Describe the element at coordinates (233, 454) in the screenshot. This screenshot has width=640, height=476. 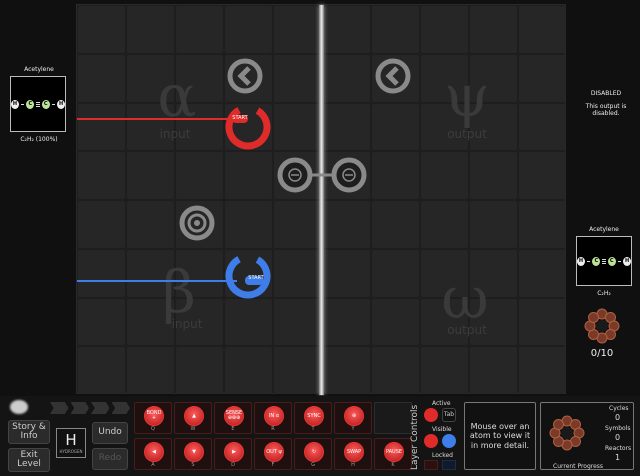
I see `instruction-tool: ▶ D` at that location.